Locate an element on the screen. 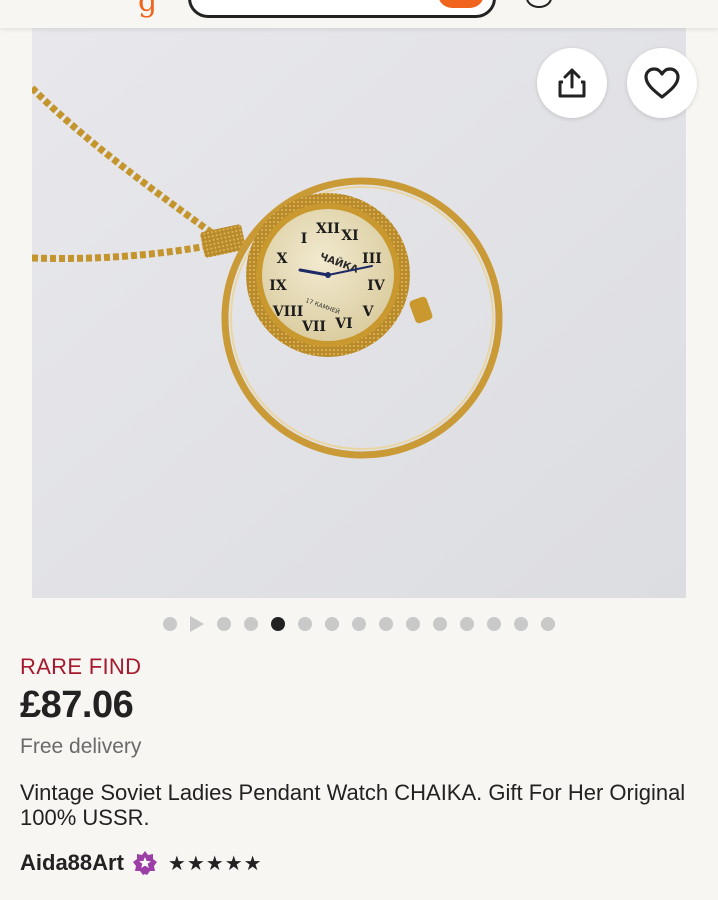 This screenshot has width=718, height=900. favorite-button is located at coordinates (662, 83).